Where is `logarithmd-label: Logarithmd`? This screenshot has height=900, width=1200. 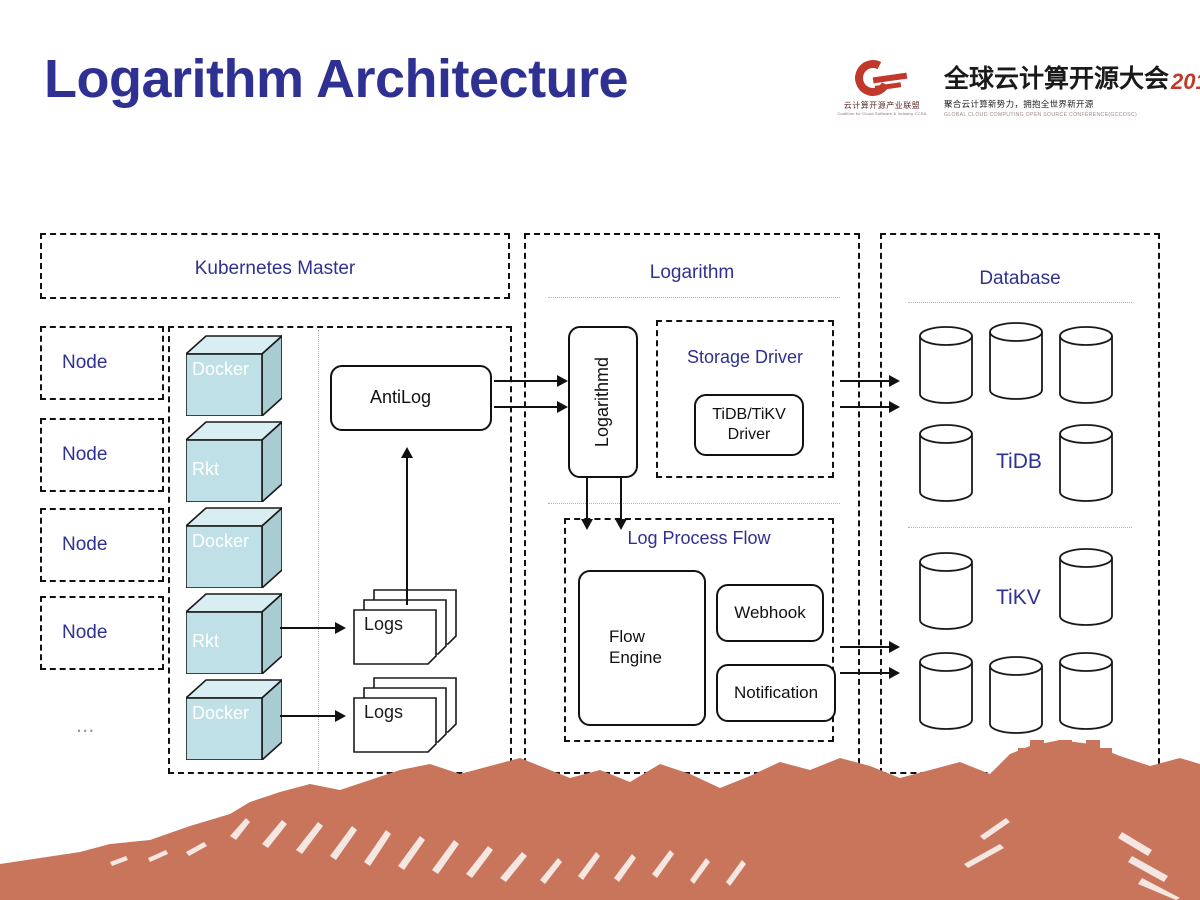 logarithmd-label: Logarithmd is located at coordinates (602, 402).